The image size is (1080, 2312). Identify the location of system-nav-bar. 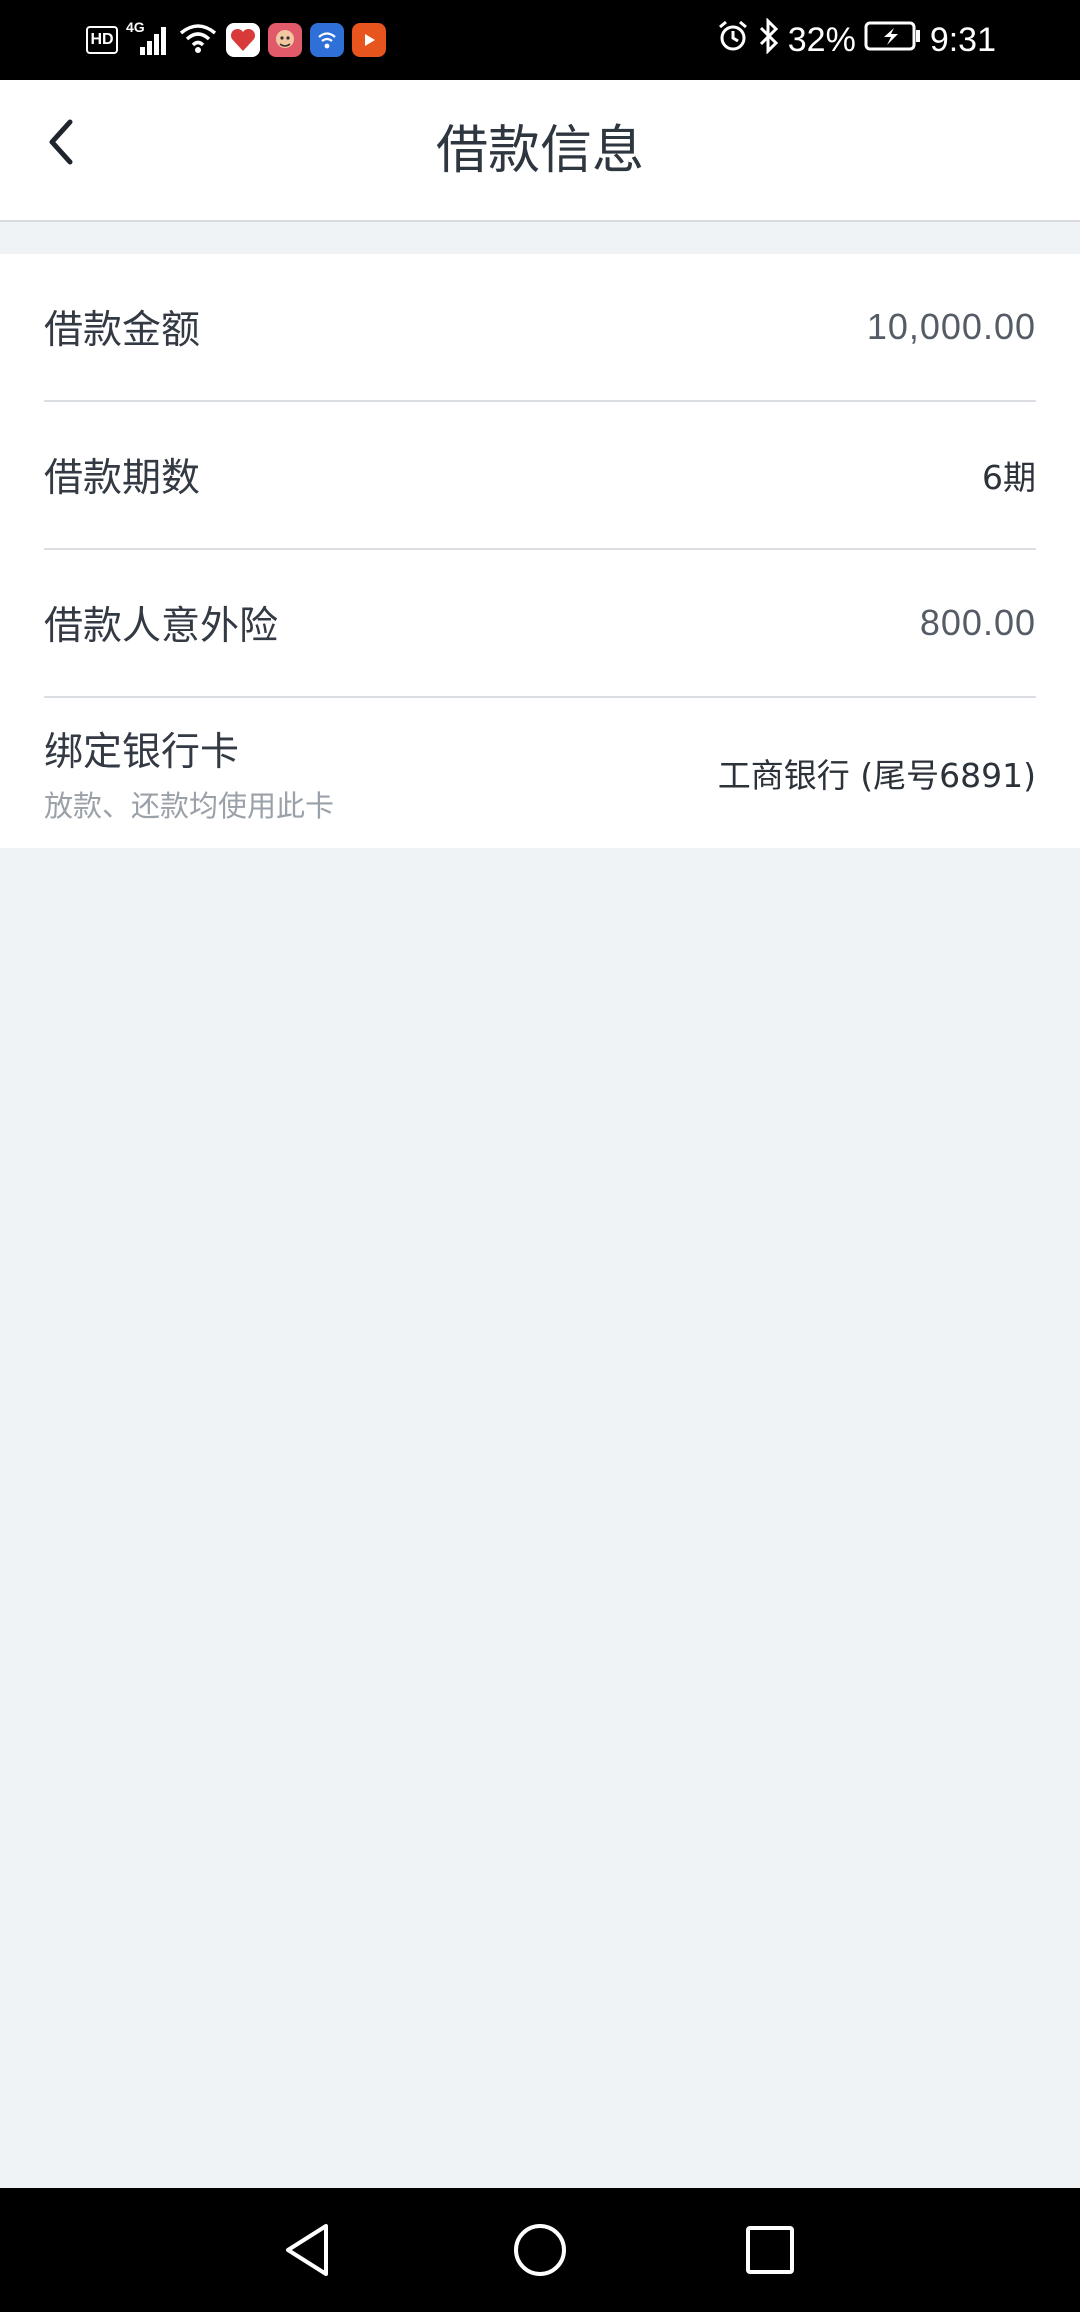
(540, 2250).